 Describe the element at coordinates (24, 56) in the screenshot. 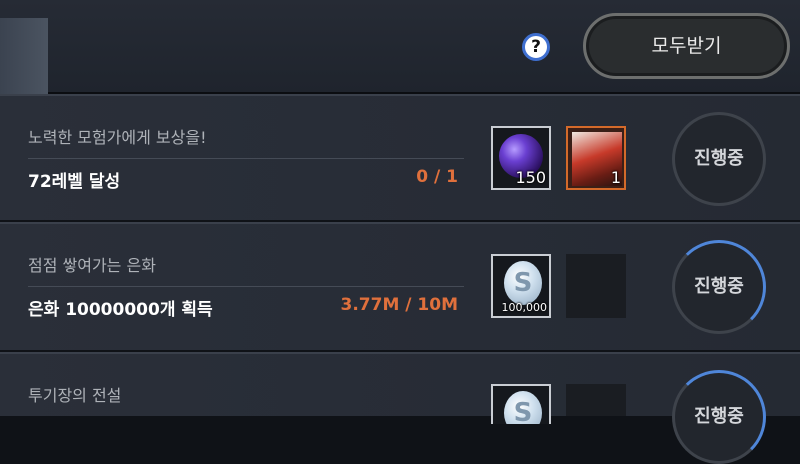

I see `header-tab` at that location.